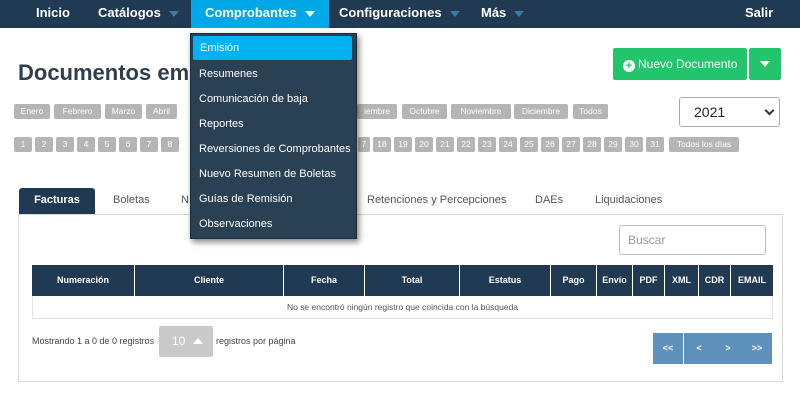  What do you see at coordinates (256, 341) in the screenshot?
I see `per-page-label: registros por página` at bounding box center [256, 341].